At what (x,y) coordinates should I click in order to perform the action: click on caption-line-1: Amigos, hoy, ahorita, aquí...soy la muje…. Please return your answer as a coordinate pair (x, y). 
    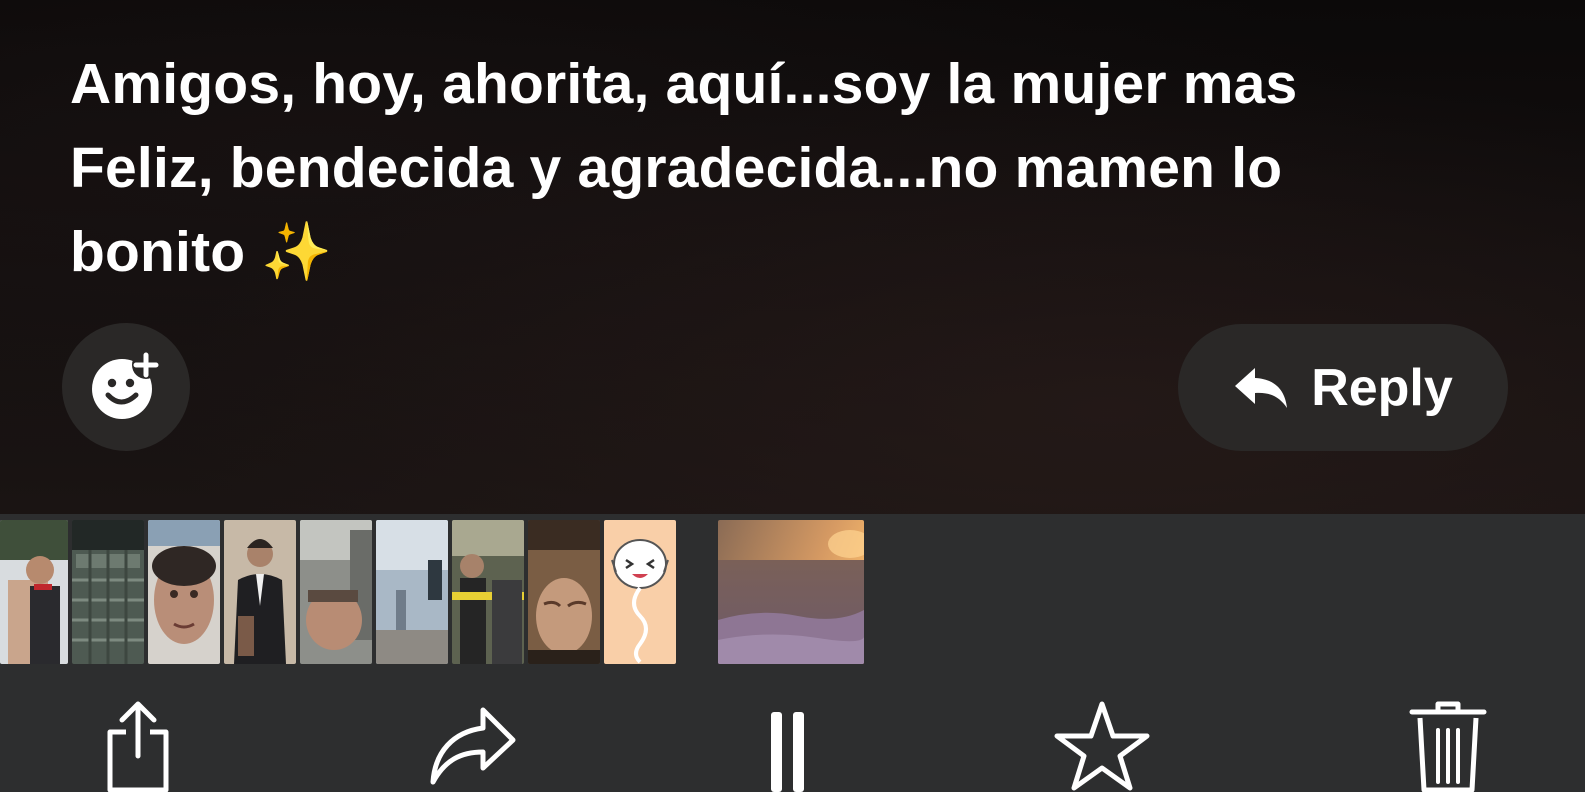
    Looking at the image, I should click on (684, 84).